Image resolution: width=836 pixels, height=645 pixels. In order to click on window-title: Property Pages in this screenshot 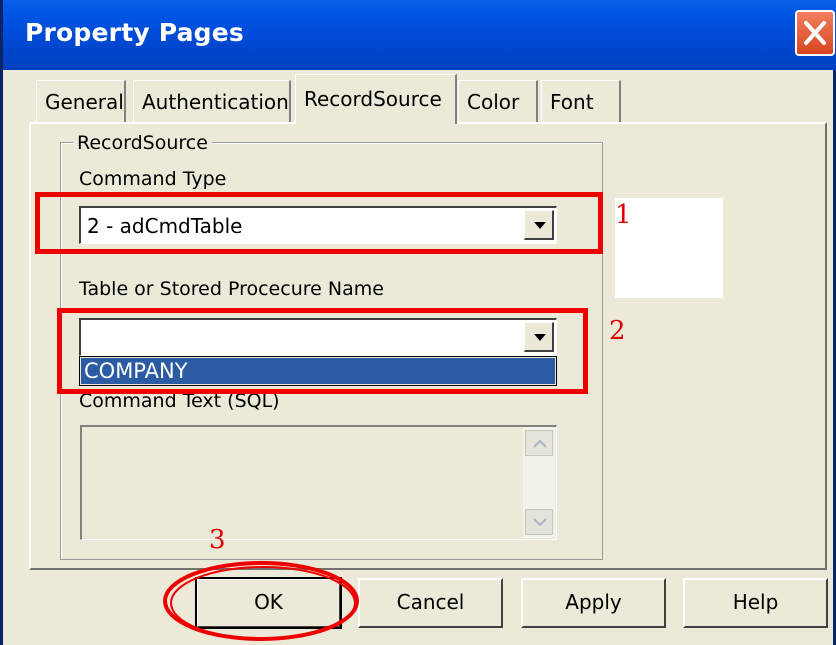, I will do `click(135, 32)`.